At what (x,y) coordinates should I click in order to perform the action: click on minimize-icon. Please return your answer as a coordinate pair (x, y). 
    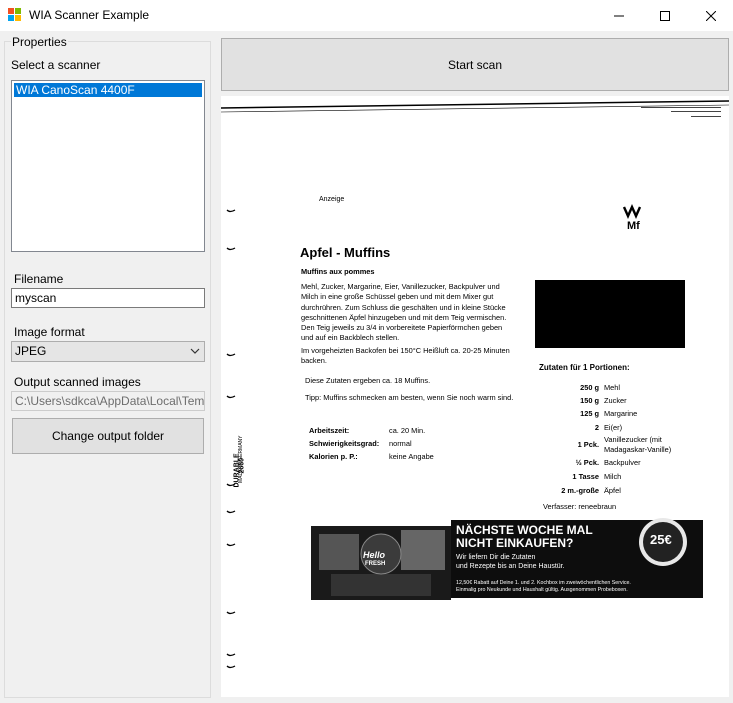
    Looking at the image, I should click on (619, 15).